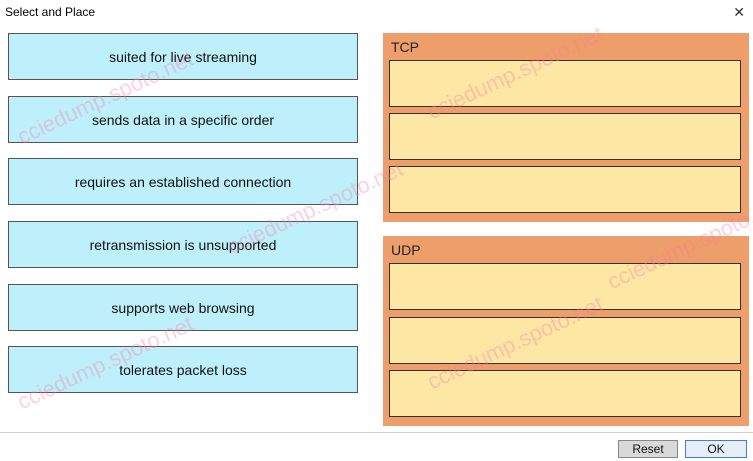  I want to click on drag-item-label: requires an established connection, so click(183, 181).